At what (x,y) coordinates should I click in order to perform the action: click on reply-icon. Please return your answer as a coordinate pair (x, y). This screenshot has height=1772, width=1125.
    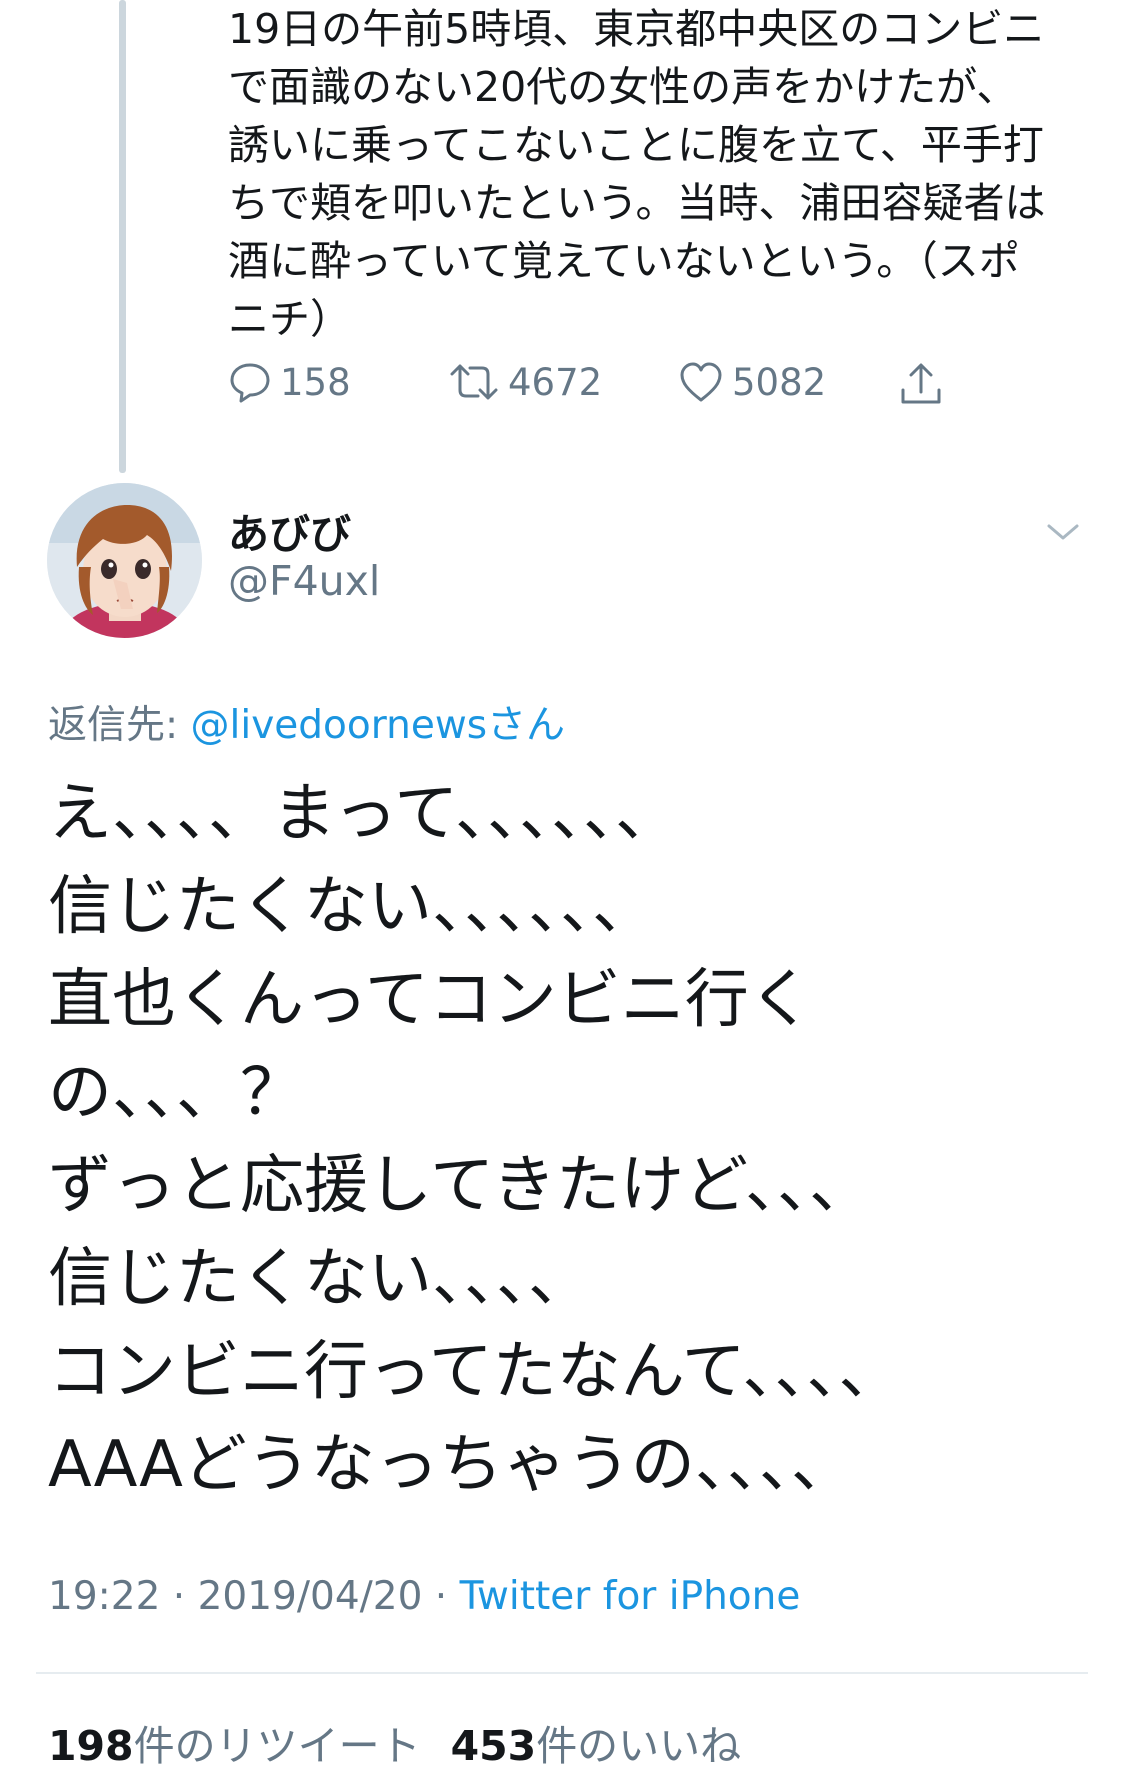
    Looking at the image, I should click on (250, 383).